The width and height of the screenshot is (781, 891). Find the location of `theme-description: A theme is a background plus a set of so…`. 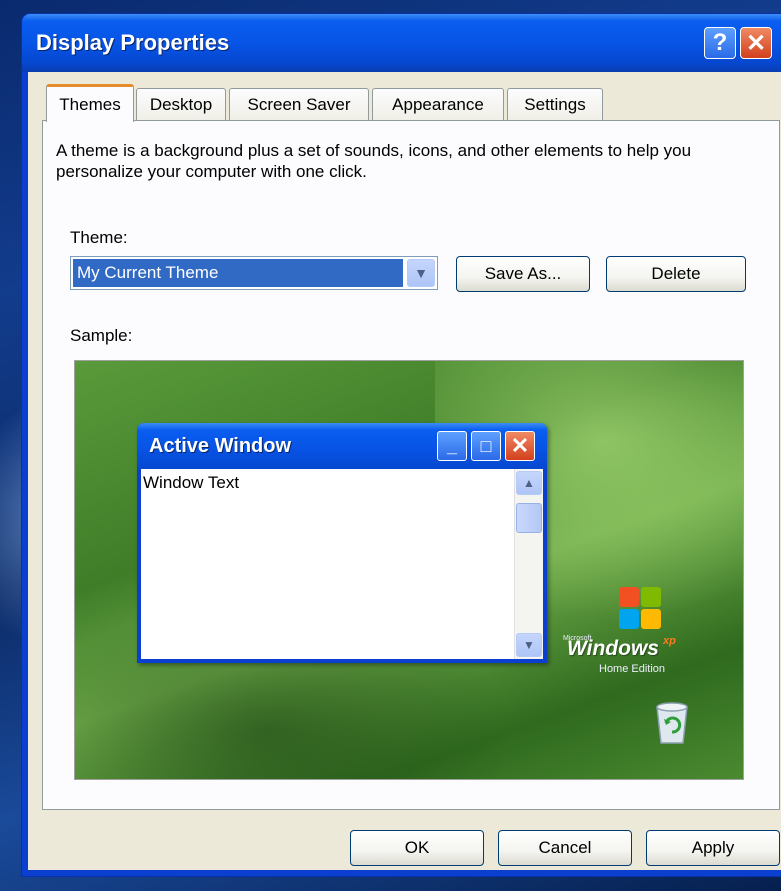

theme-description: A theme is a background plus a set of so… is located at coordinates (374, 161).